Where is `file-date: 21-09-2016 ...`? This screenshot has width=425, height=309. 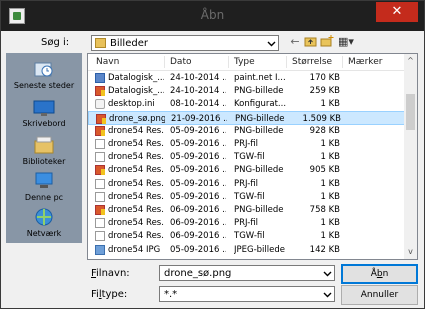 file-date: 21-09-2016 ... is located at coordinates (199, 118).